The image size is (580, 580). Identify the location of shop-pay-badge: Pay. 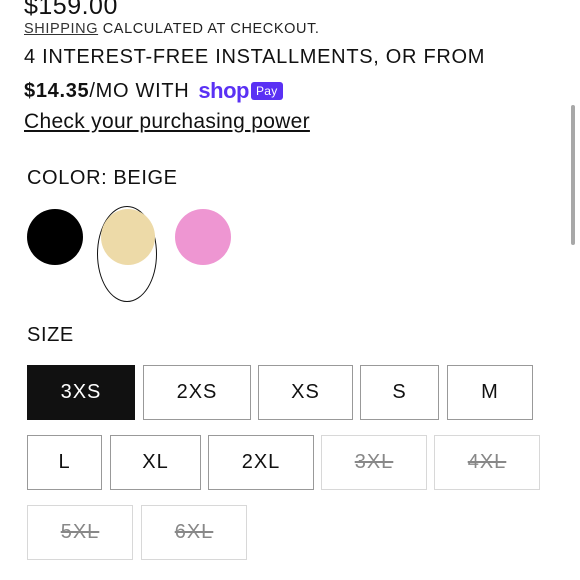
(266, 91).